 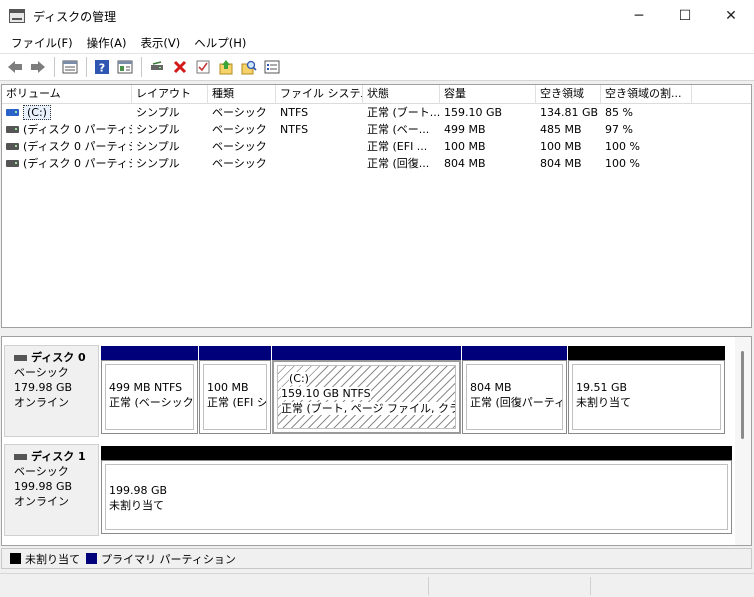 I want to click on disk-view-scrollbar, so click(x=743, y=441).